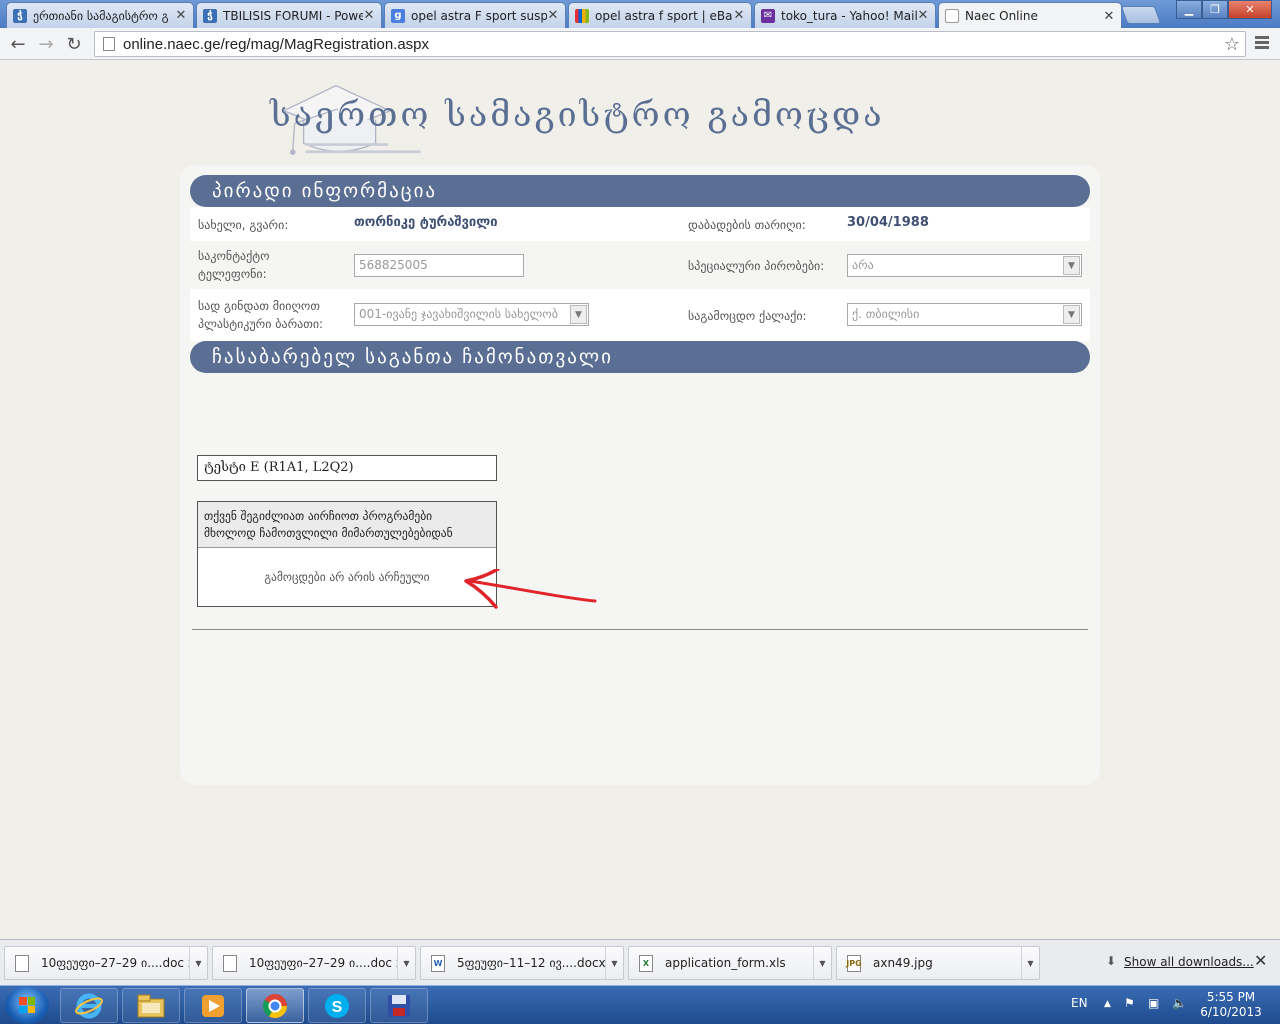  I want to click on no-exams-selected-text: გამოცდები არ არის არჩეული, so click(347, 577).